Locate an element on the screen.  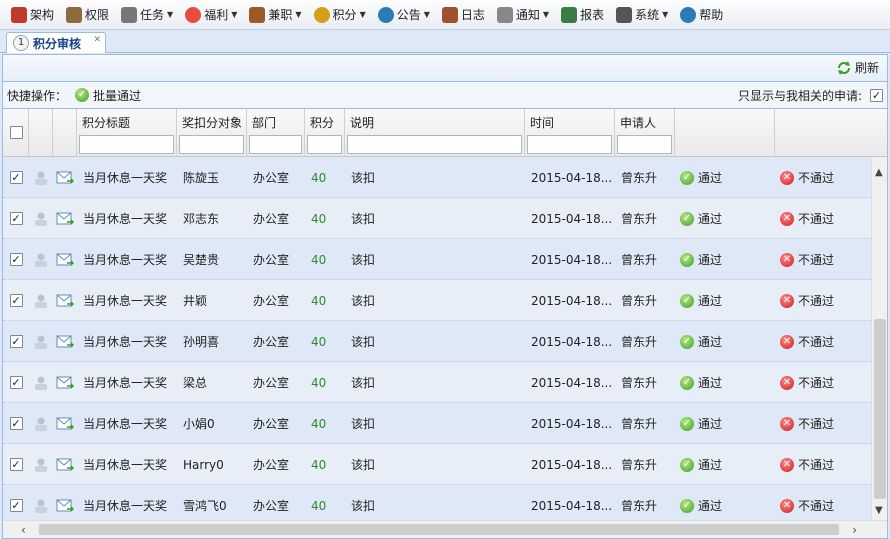
header-desc: 说明 is located at coordinates (435, 133).